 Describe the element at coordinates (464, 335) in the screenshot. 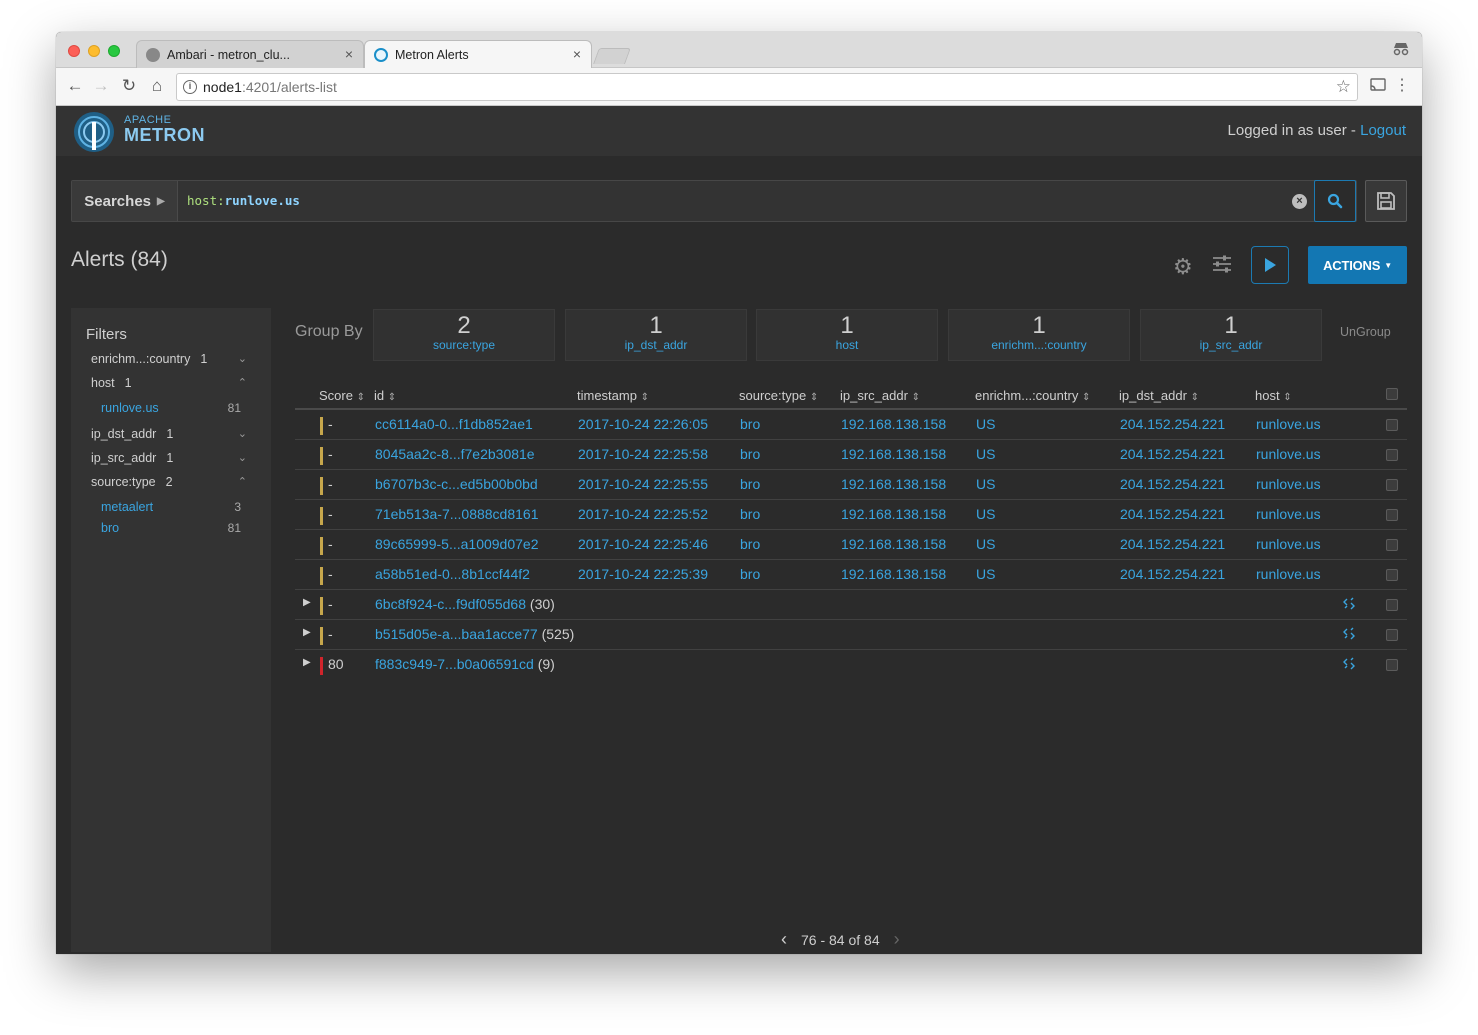

I see `group-by-card-source-type: 2 source:type` at that location.